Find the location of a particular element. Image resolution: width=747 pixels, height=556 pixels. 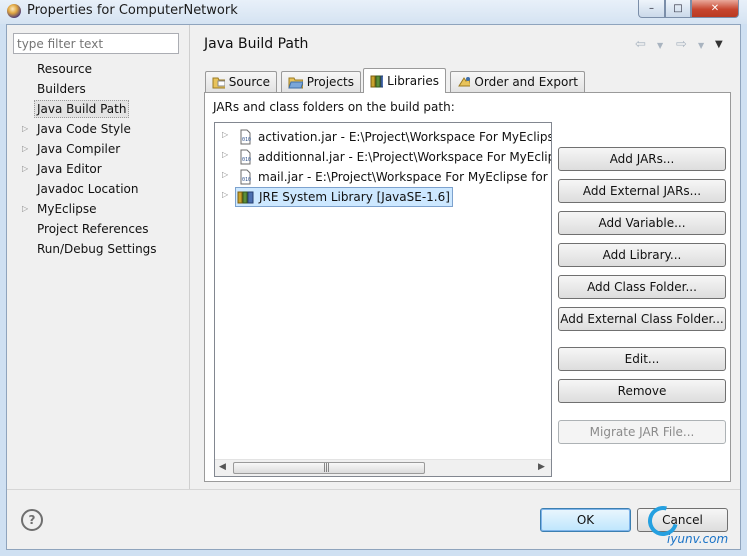

forward-dropdown-icon: ▼ is located at coordinates (701, 45).